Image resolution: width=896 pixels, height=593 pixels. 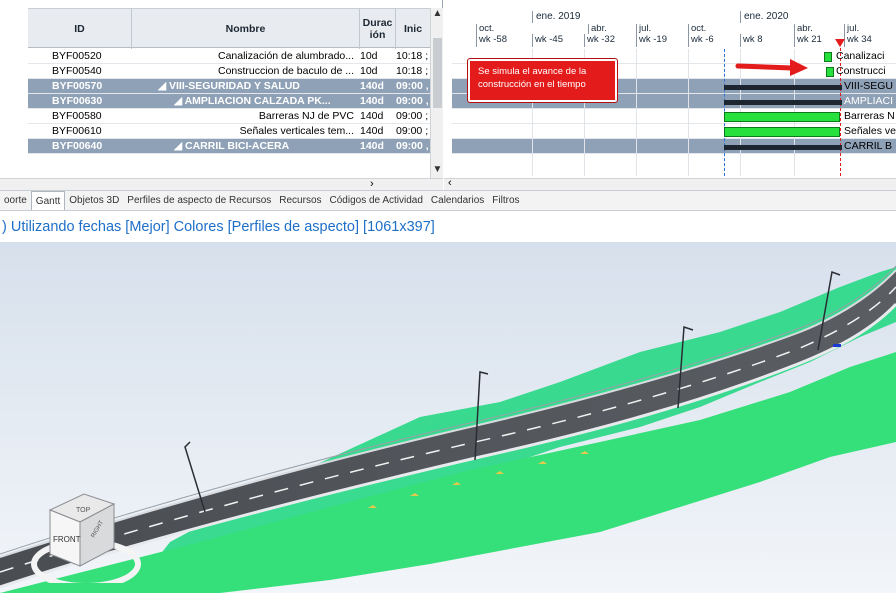 I want to click on task-bar-label: VIII-SEGU, so click(x=869, y=86).